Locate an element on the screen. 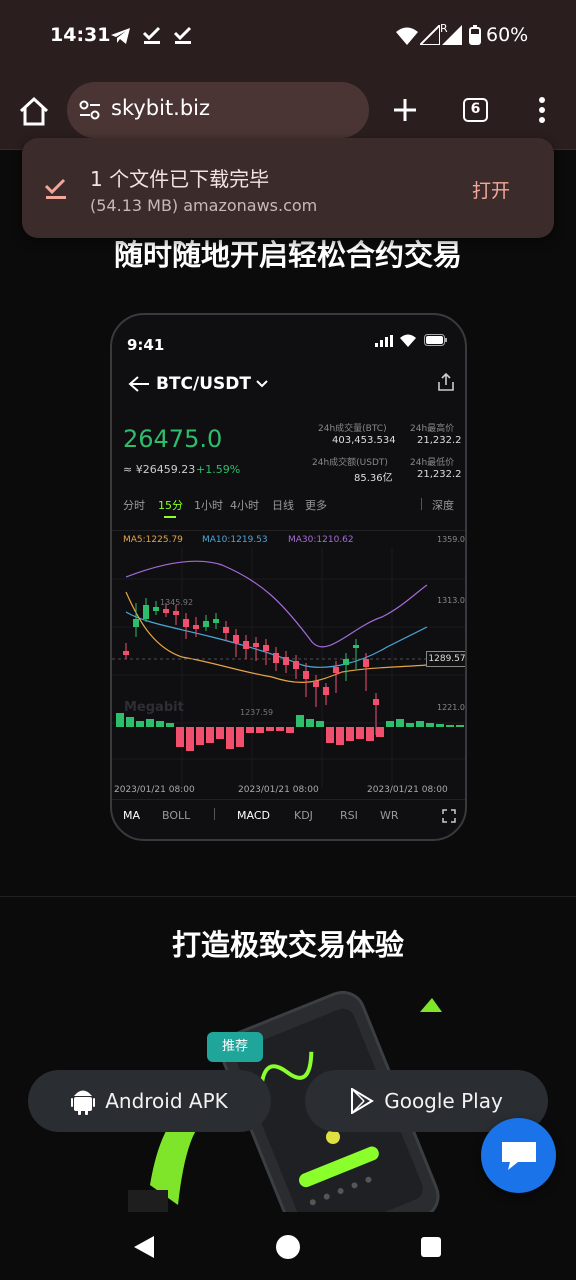  address-bar: skybit.biz is located at coordinates (218, 110).